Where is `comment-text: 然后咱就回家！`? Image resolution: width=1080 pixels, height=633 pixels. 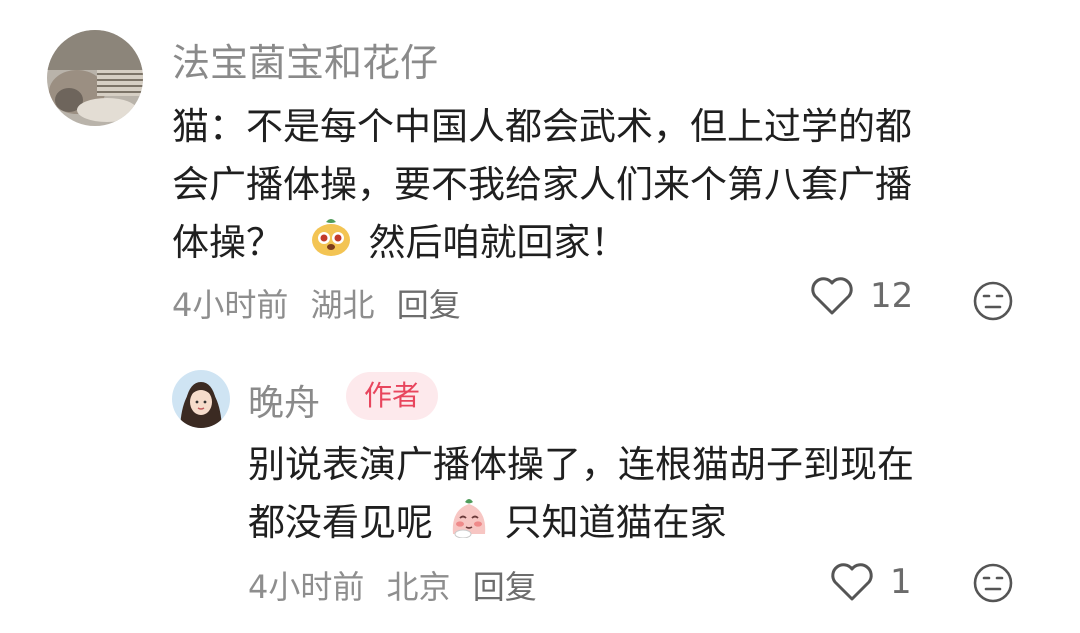
comment-text: 然后咱就回家！ is located at coordinates (498, 242).